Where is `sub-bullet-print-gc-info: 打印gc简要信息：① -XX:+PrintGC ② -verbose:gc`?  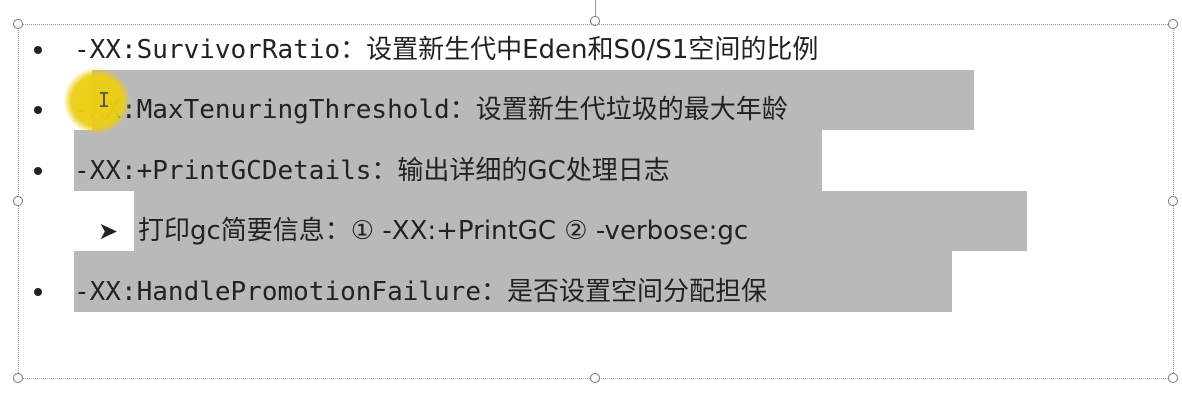 sub-bullet-print-gc-info: 打印gc简要信息：① -XX:+PrintGC ② -verbose:gc is located at coordinates (443, 231).